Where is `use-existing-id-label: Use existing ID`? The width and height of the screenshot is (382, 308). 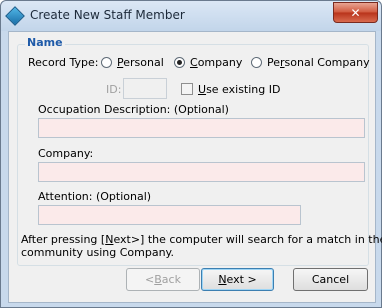 use-existing-id-label: Use existing ID is located at coordinates (239, 89).